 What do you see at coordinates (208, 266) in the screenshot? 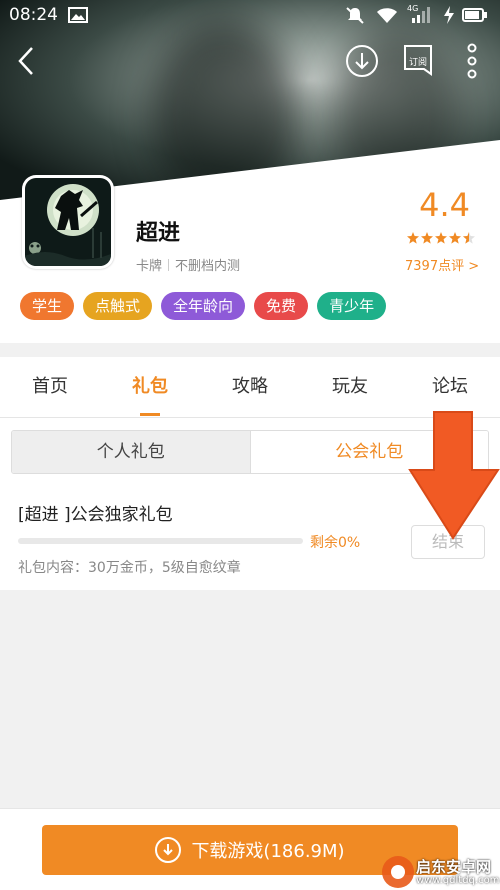
I see `app-test-status: 不删档内测` at bounding box center [208, 266].